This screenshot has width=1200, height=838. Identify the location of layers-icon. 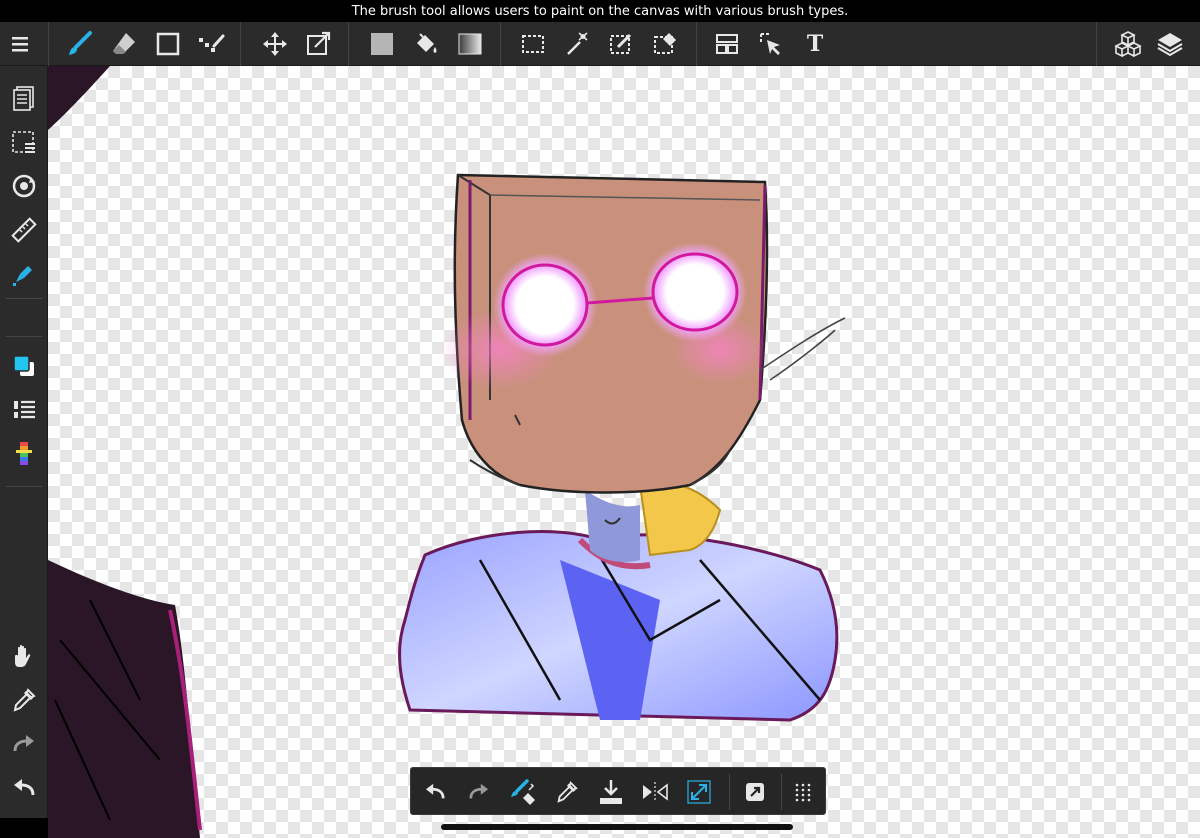
(1170, 45).